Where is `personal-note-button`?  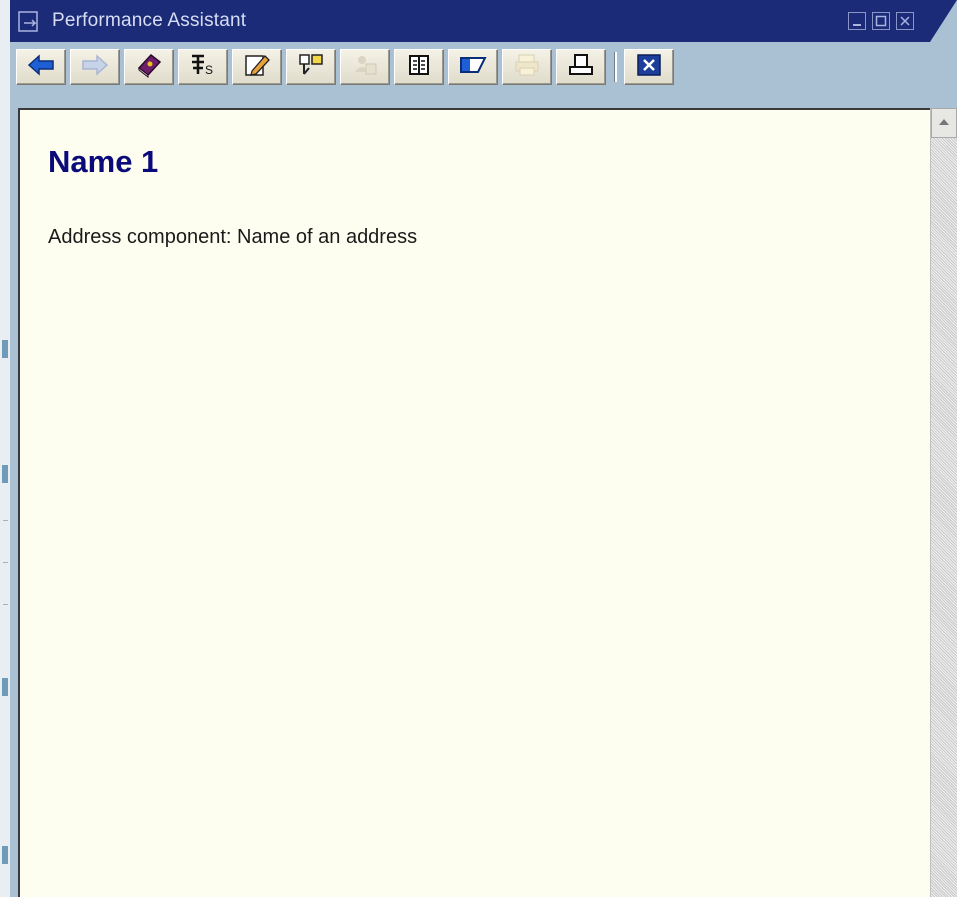
personal-note-button is located at coordinates (365, 67).